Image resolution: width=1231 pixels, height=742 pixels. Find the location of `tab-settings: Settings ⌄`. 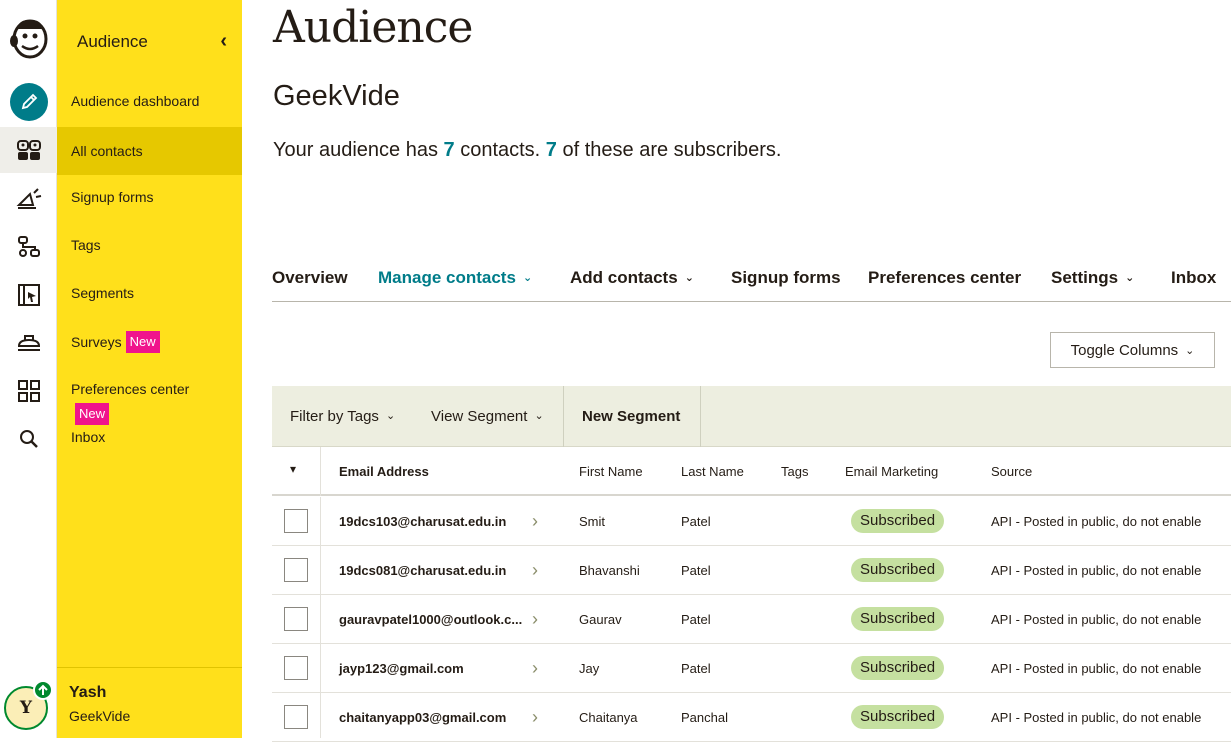

tab-settings: Settings ⌄ is located at coordinates (1092, 278).